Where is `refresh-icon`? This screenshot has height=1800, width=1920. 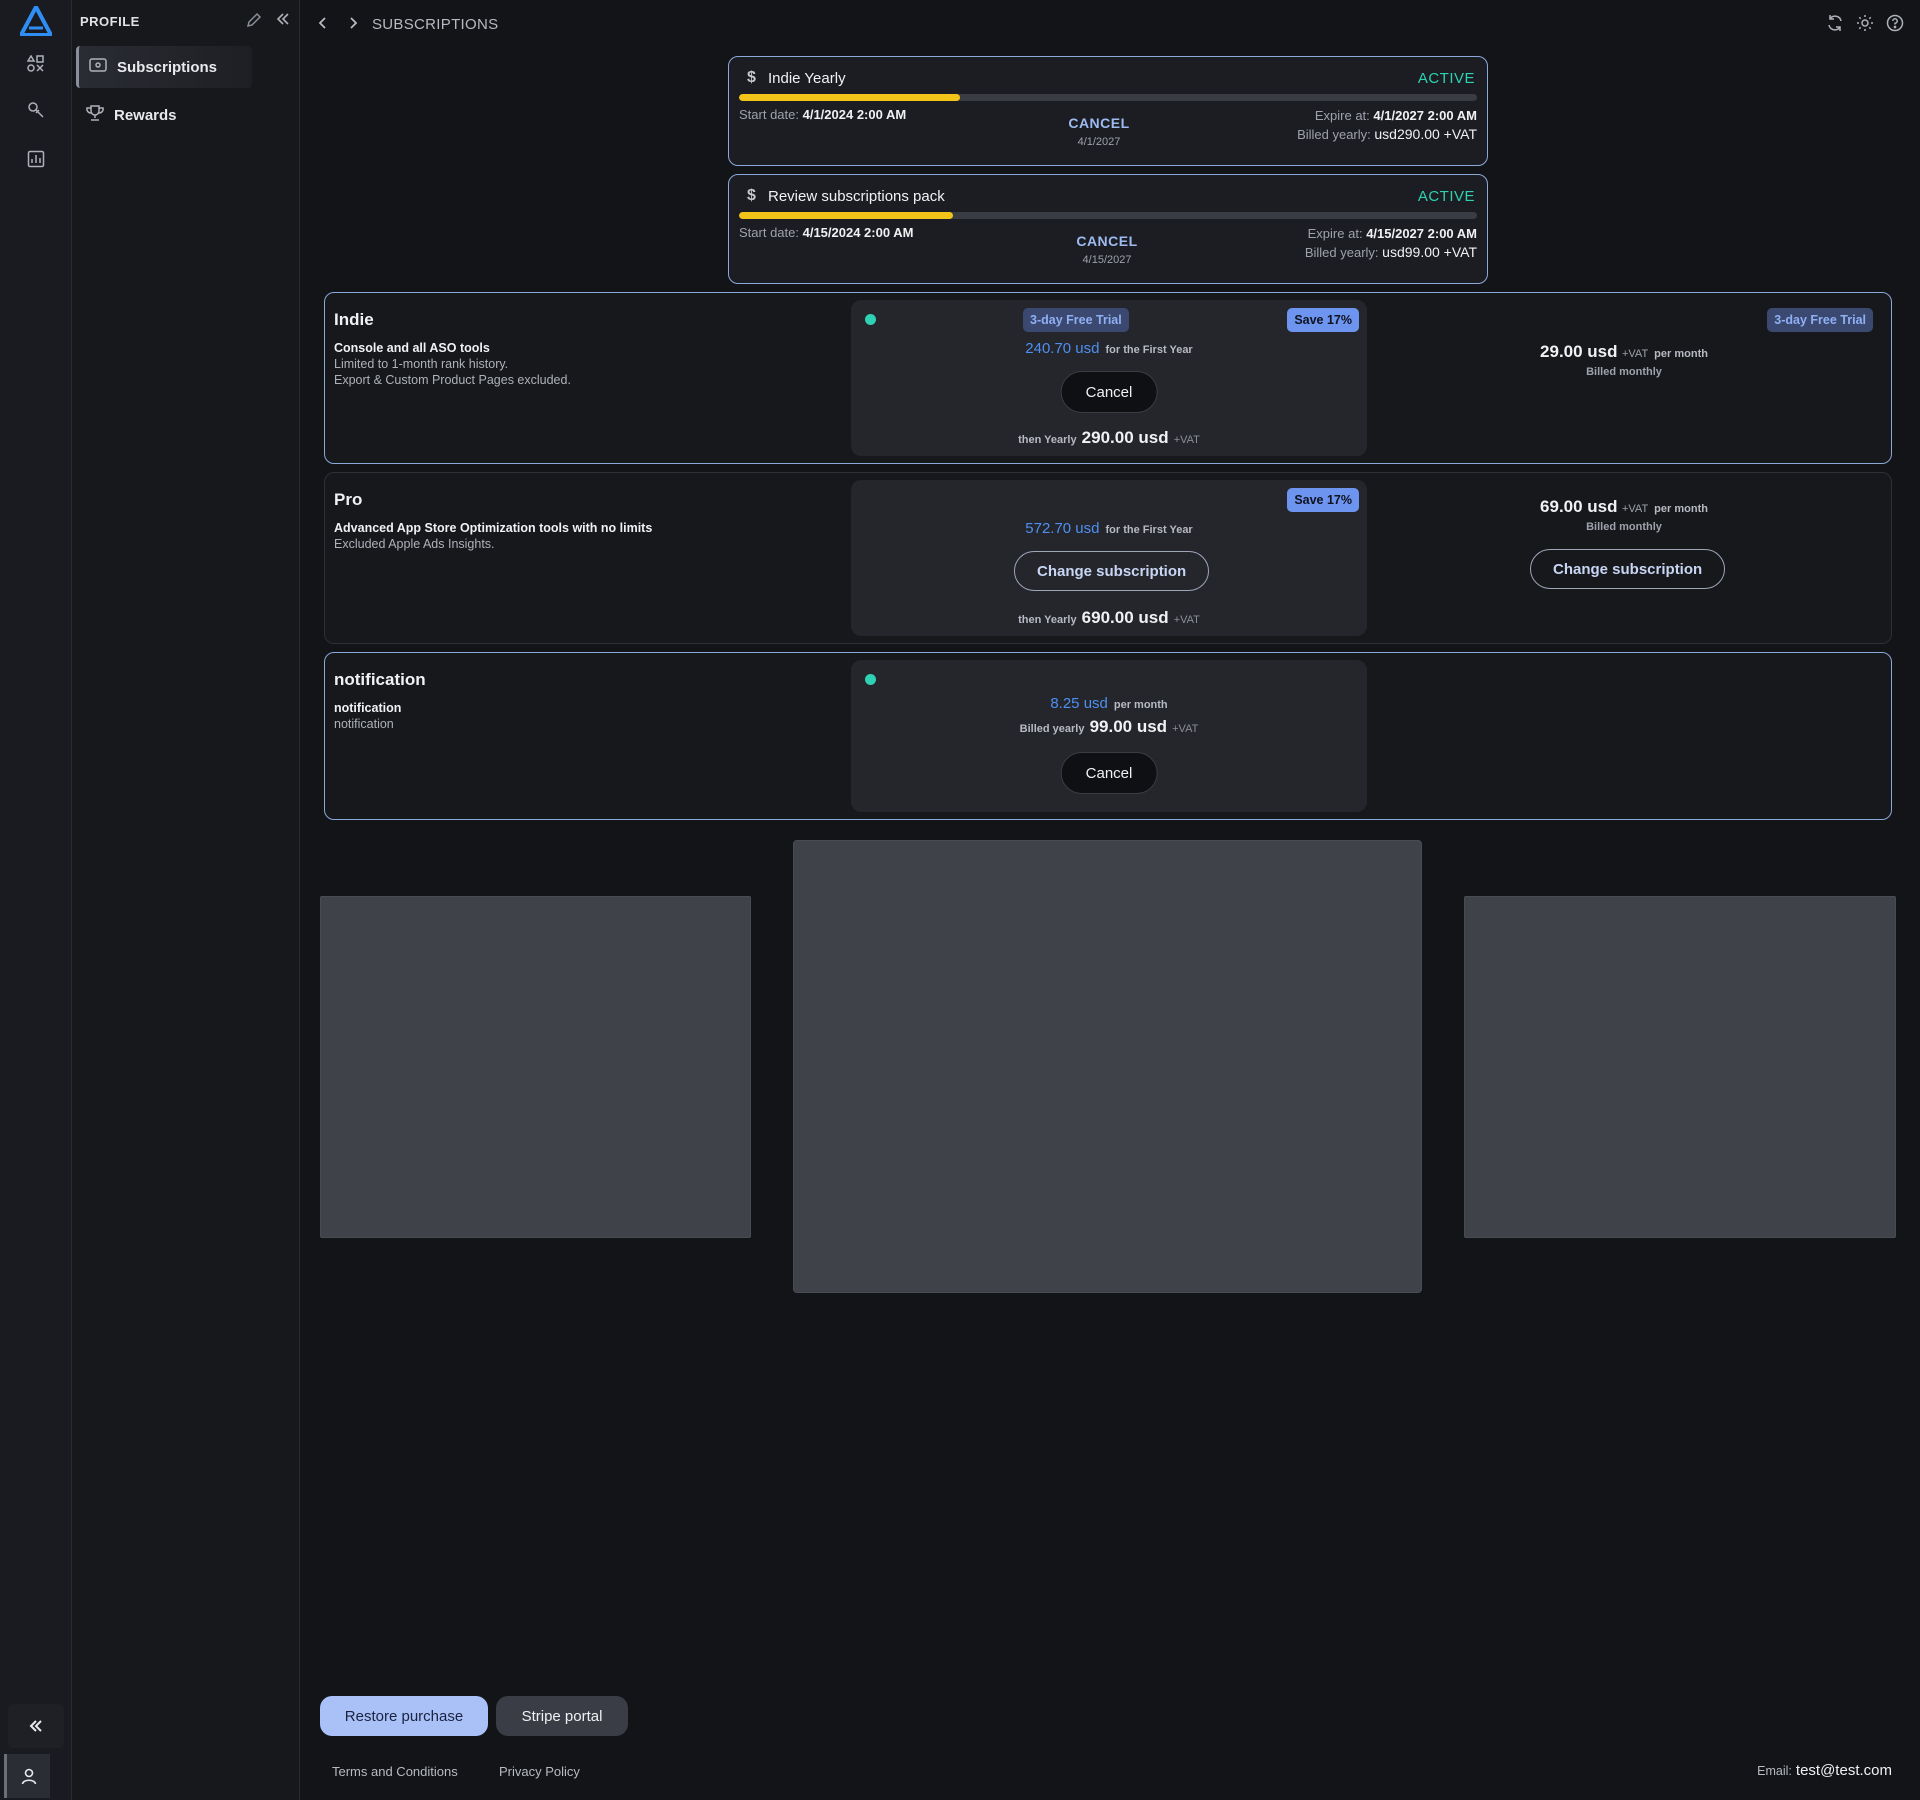 refresh-icon is located at coordinates (1835, 25).